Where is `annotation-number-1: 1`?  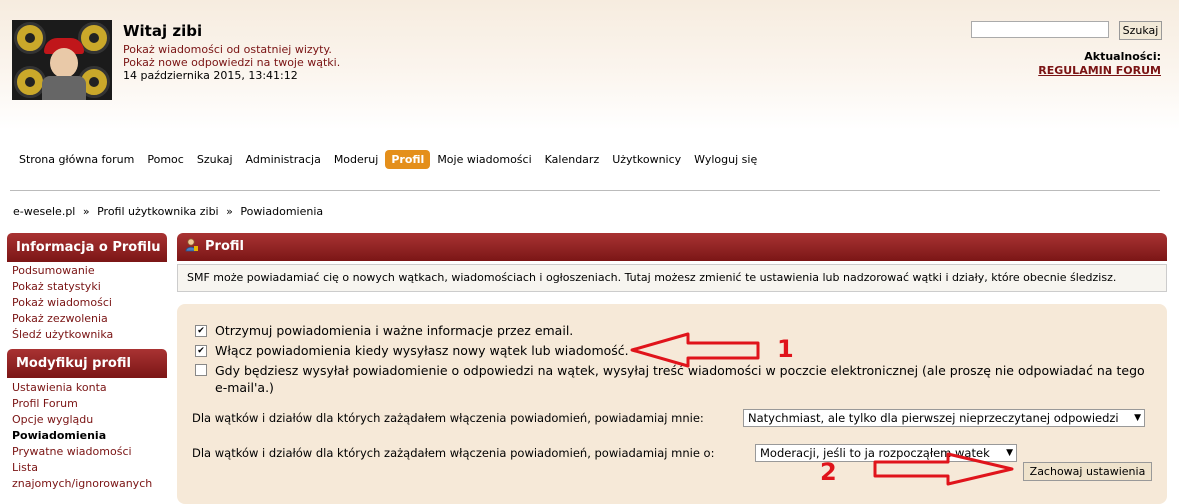 annotation-number-1: 1 is located at coordinates (785, 349).